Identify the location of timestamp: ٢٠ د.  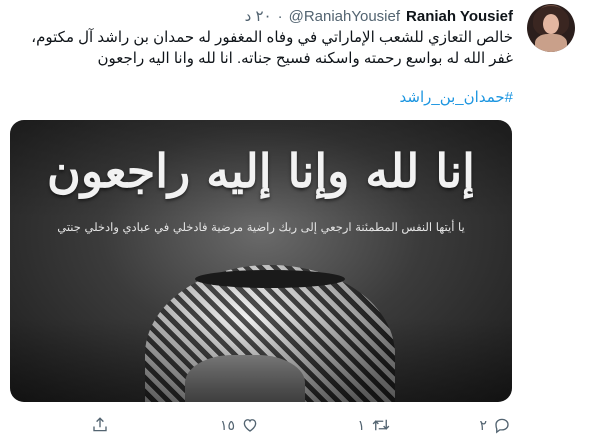
(258, 16).